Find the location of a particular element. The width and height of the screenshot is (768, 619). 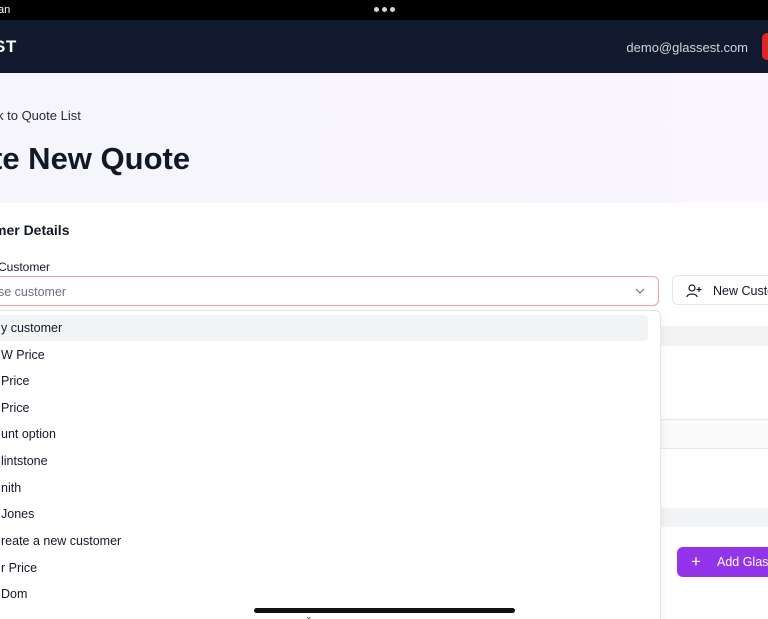

user-plus-icon is located at coordinates (694, 291).